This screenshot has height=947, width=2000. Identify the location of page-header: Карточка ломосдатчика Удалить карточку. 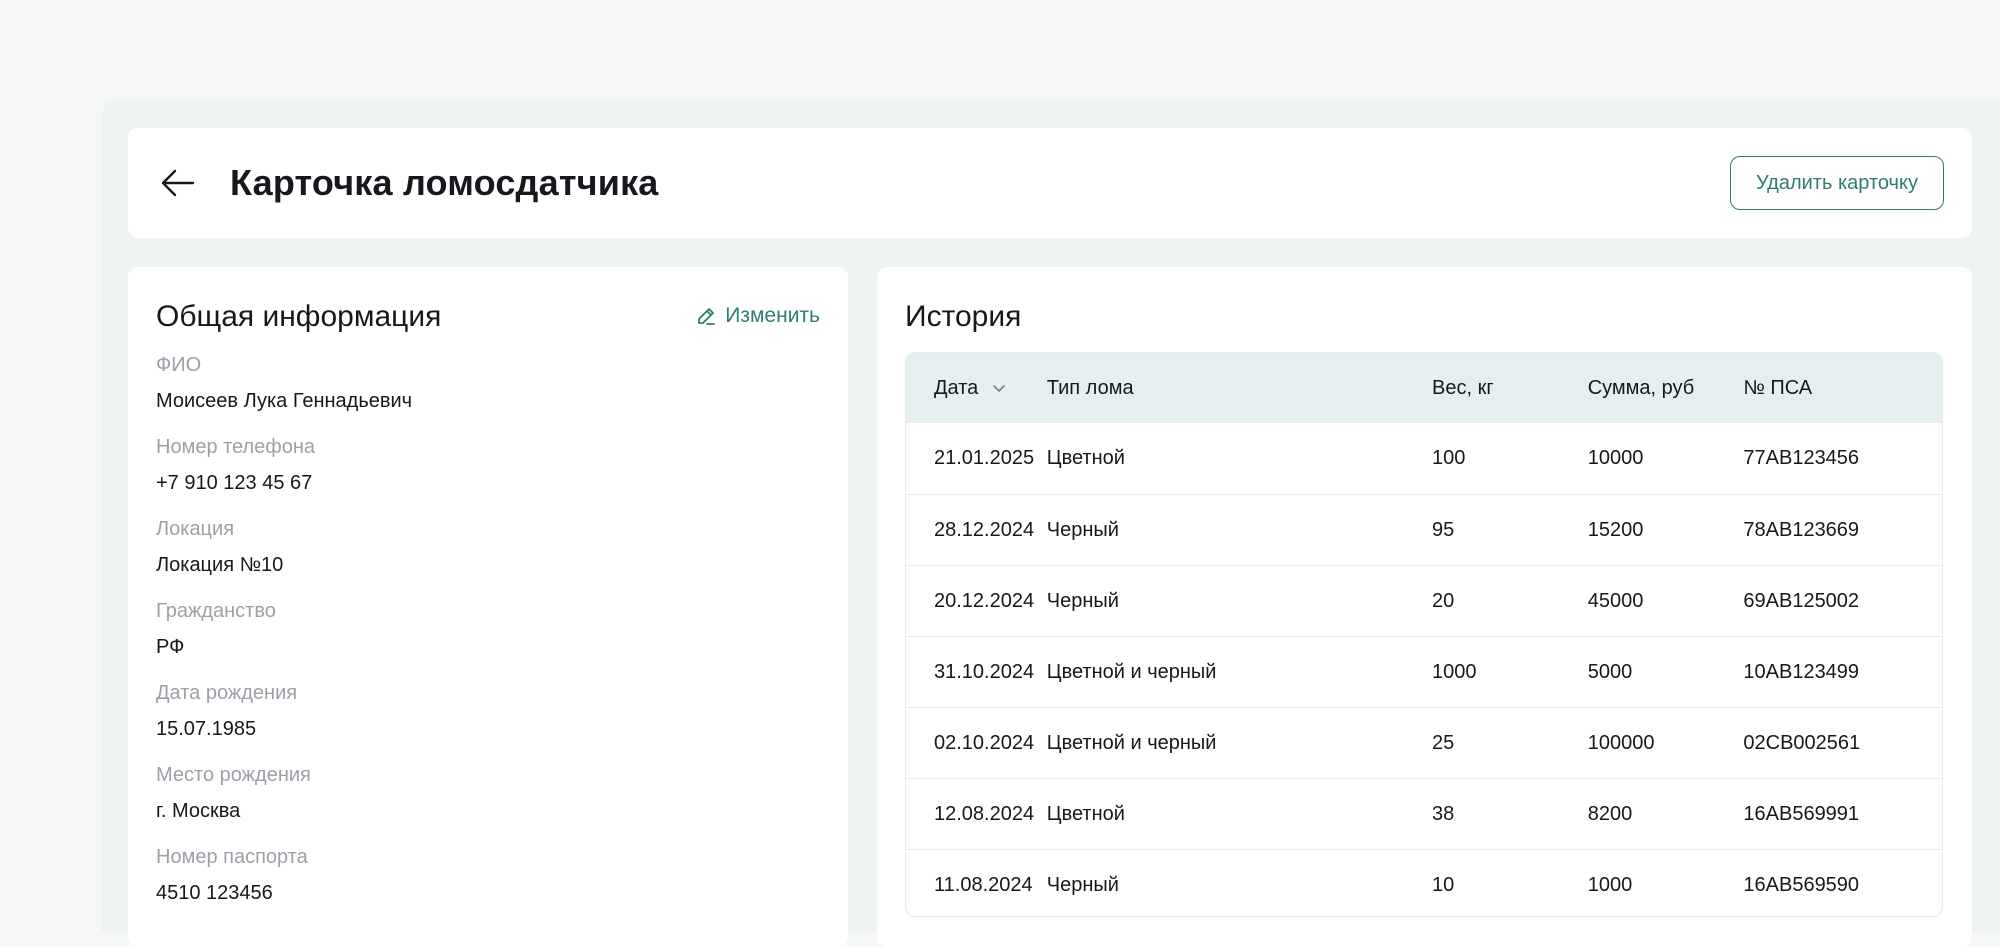
(1050, 183).